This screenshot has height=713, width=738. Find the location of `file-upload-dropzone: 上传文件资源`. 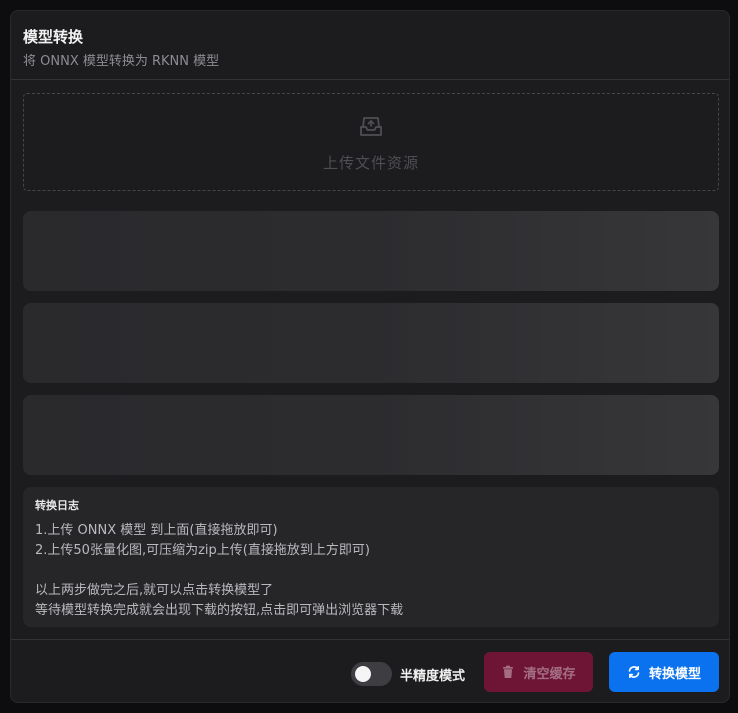

file-upload-dropzone: 上传文件资源 is located at coordinates (371, 142).